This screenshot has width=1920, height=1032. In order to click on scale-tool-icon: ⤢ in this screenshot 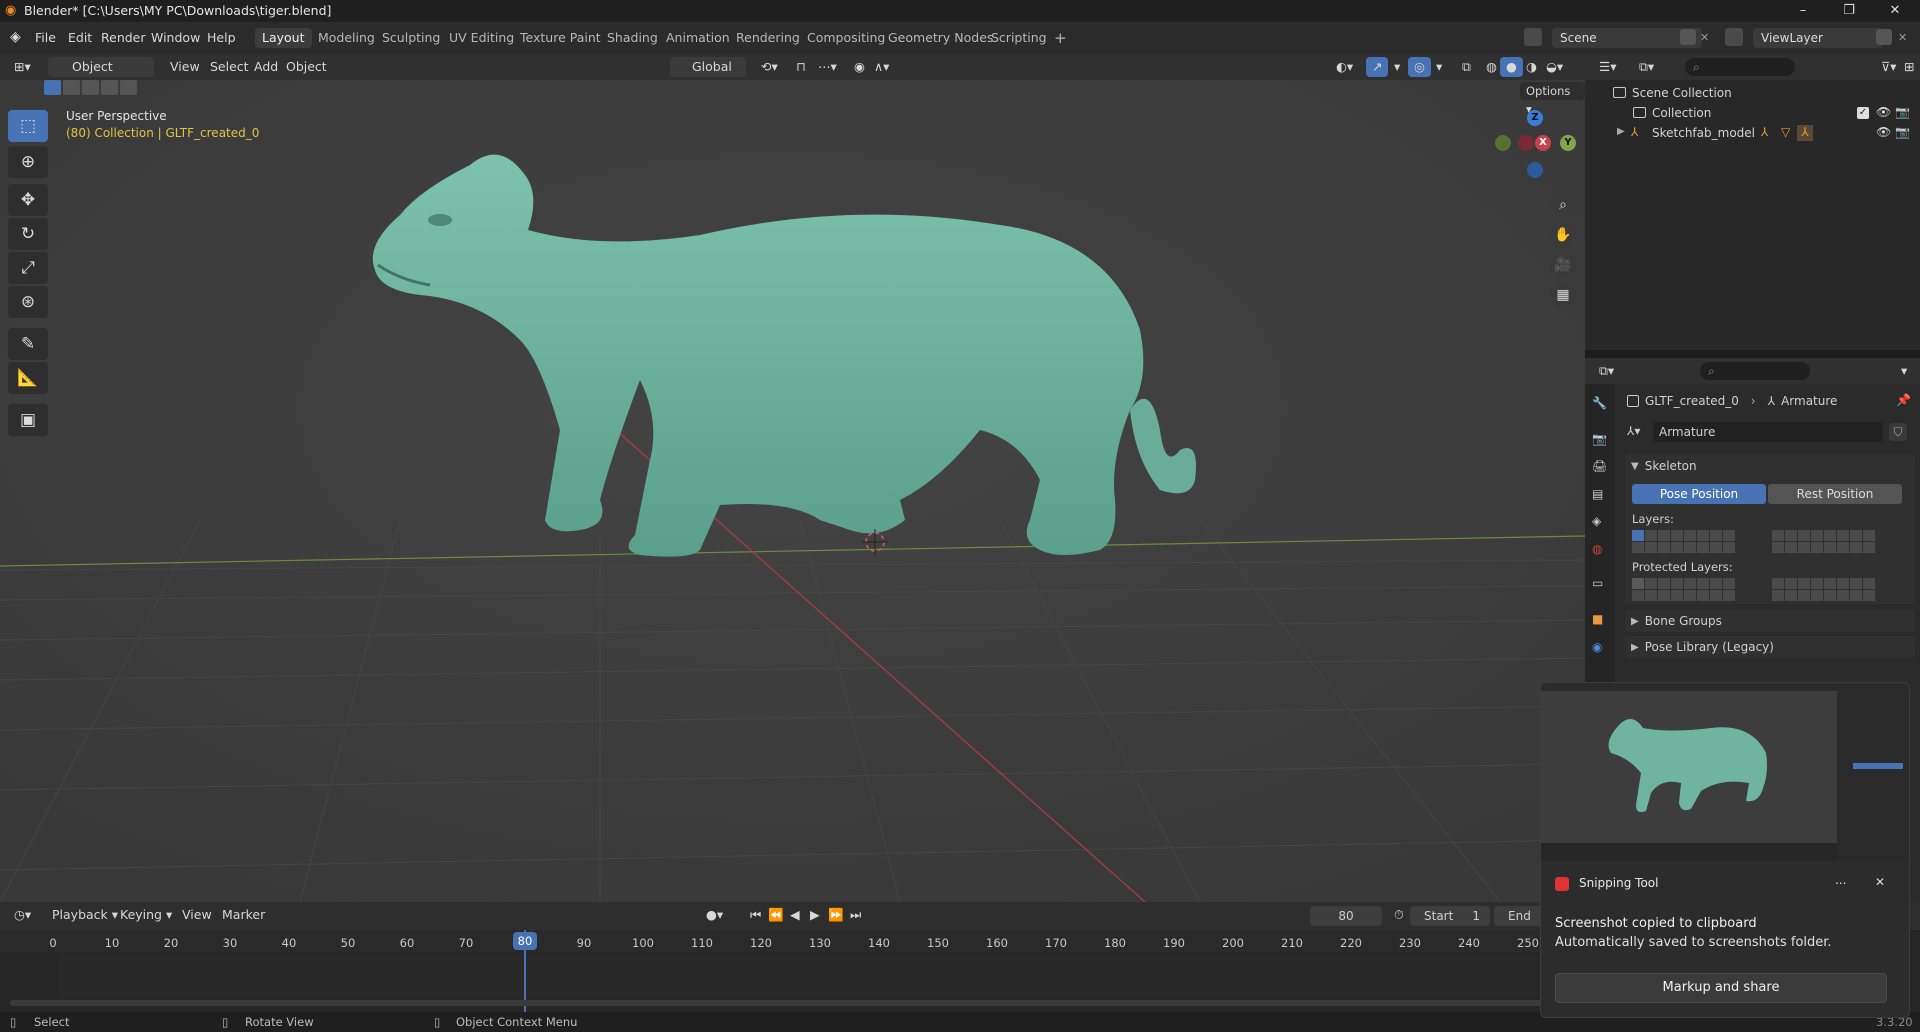, I will do `click(28, 268)`.